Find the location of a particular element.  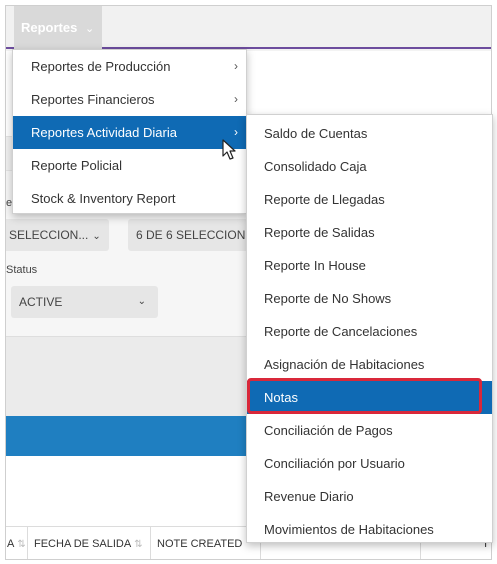

menu-item-label: Stock & Inventory Report is located at coordinates (103, 198).